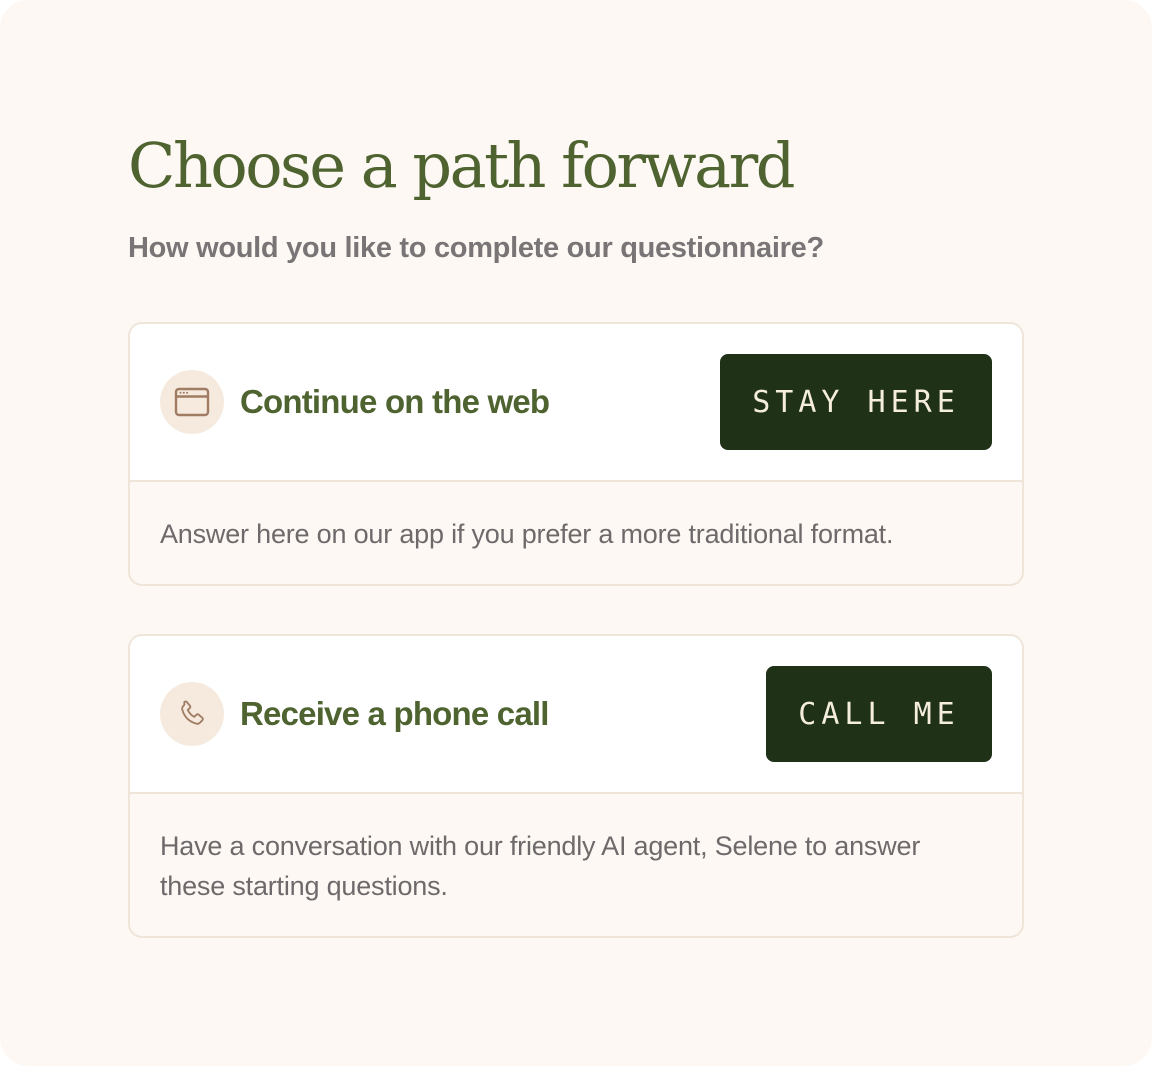  What do you see at coordinates (395, 401) in the screenshot?
I see `option-title-web: Continue on the web` at bounding box center [395, 401].